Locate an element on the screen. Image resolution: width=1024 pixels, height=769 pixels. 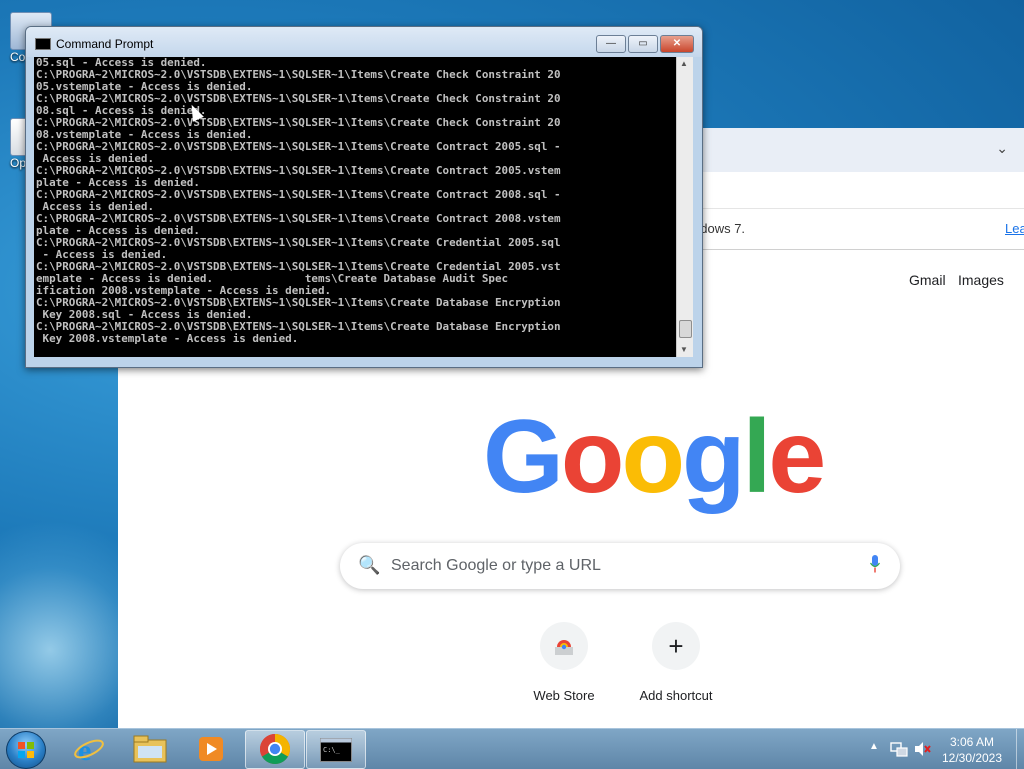
close-button: ✕ is located at coordinates (677, 44).